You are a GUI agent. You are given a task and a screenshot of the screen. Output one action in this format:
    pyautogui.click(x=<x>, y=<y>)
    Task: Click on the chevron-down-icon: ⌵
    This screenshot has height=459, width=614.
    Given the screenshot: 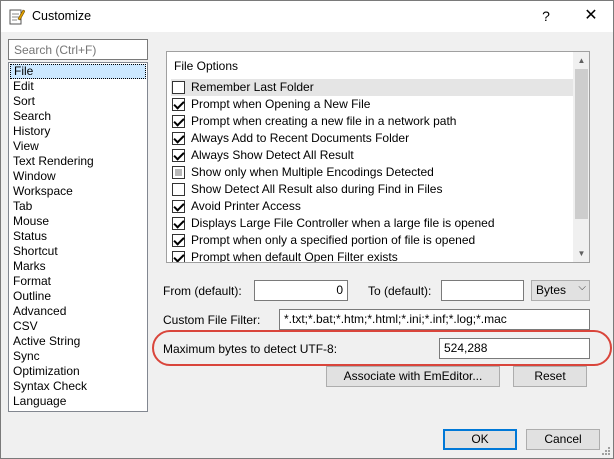 What is the action you would take?
    pyautogui.click(x=582, y=287)
    